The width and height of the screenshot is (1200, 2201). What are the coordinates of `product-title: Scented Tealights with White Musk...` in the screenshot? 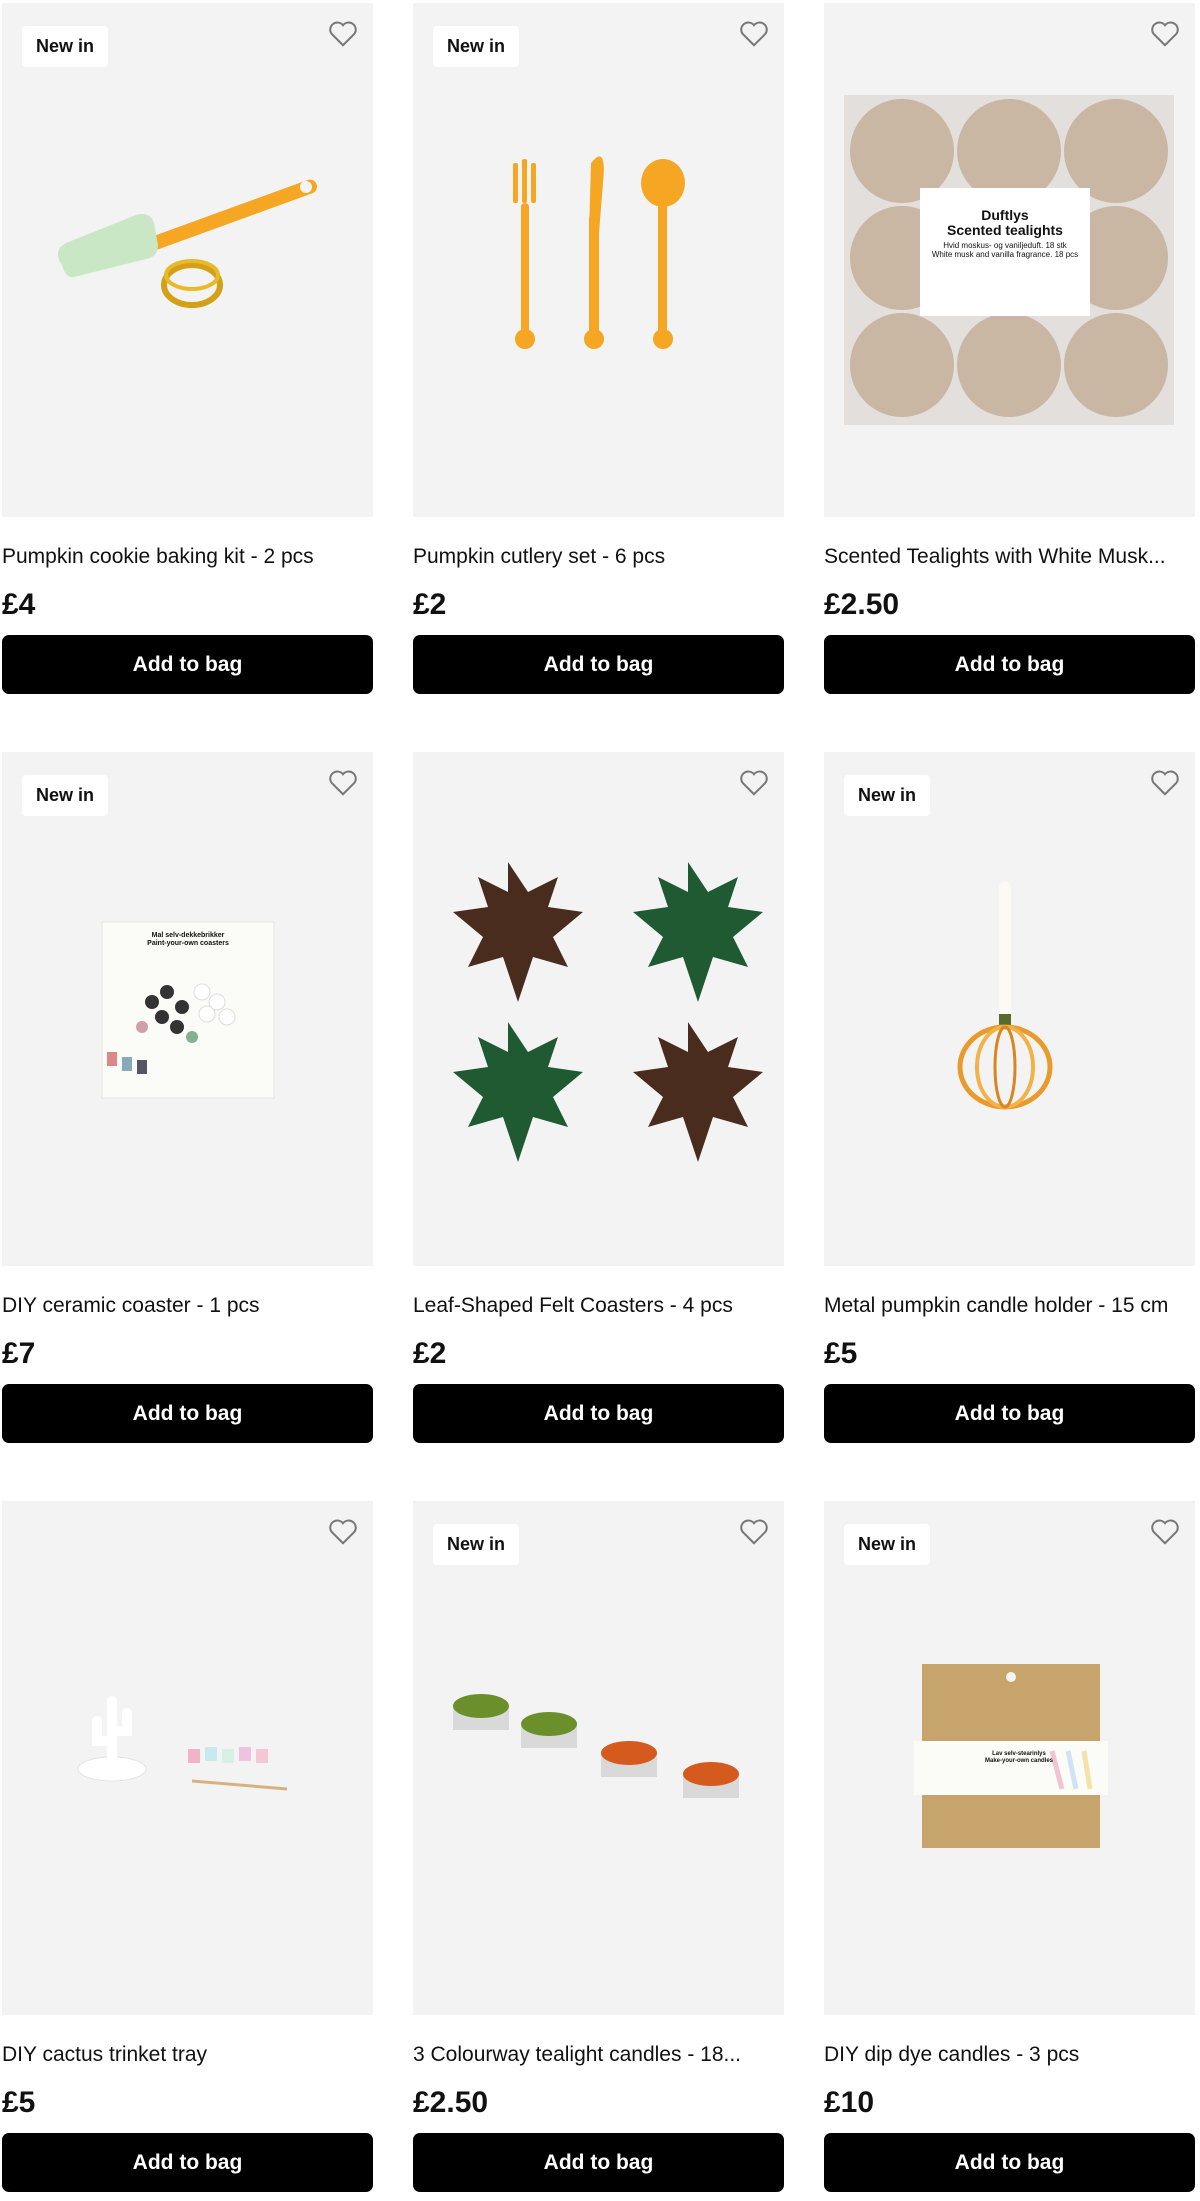 It's located at (1009, 557).